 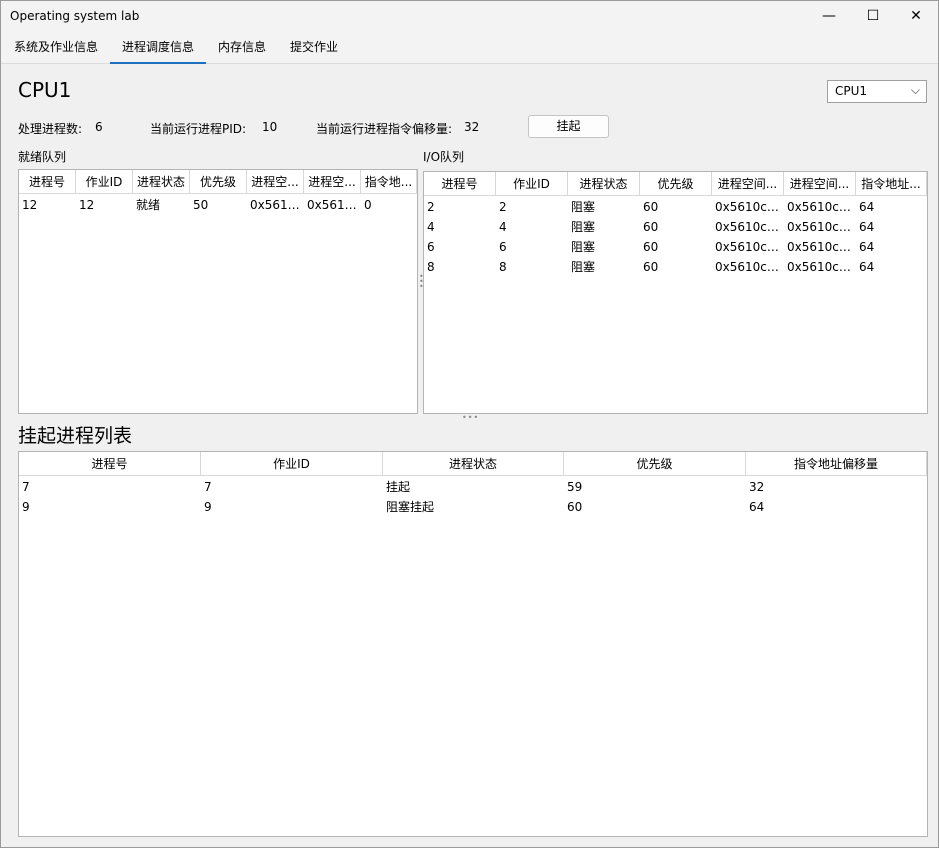 I want to click on window-title: Operating system lab, so click(x=75, y=16).